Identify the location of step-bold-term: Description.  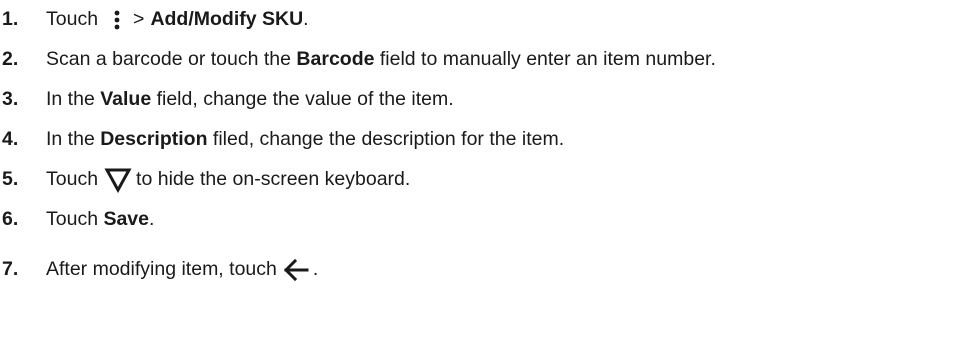
(154, 139).